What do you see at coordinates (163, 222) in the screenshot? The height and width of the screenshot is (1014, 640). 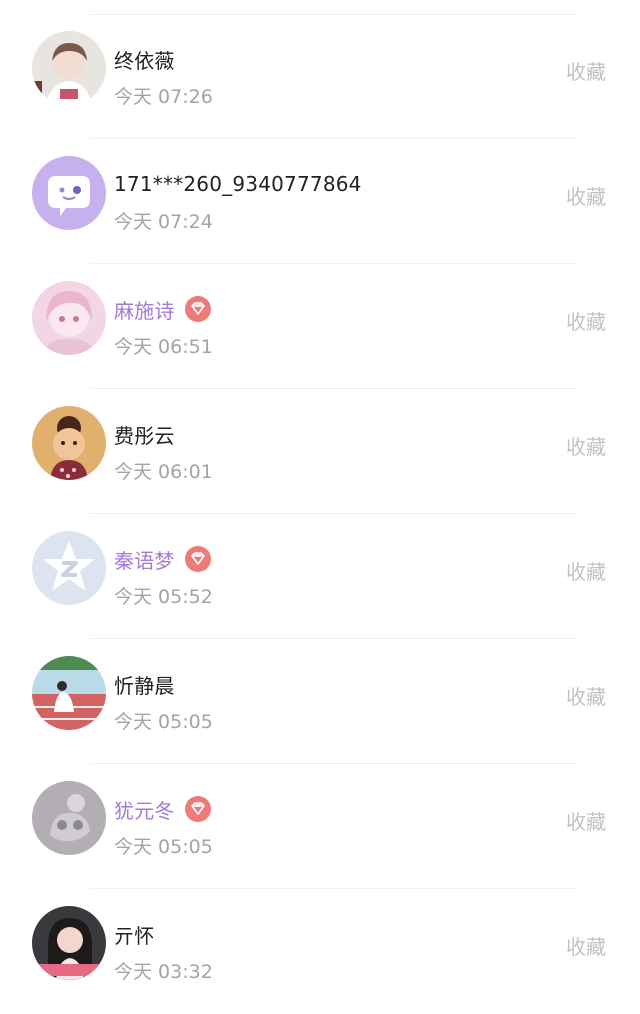 I see `contact-time: 今天 07:24` at bounding box center [163, 222].